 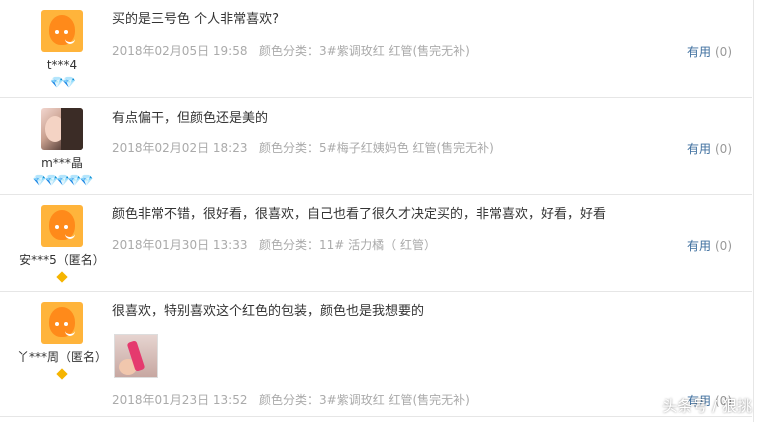 I want to click on reviewer-info: m***晶 💎💎💎💎💎, so click(x=62, y=147).